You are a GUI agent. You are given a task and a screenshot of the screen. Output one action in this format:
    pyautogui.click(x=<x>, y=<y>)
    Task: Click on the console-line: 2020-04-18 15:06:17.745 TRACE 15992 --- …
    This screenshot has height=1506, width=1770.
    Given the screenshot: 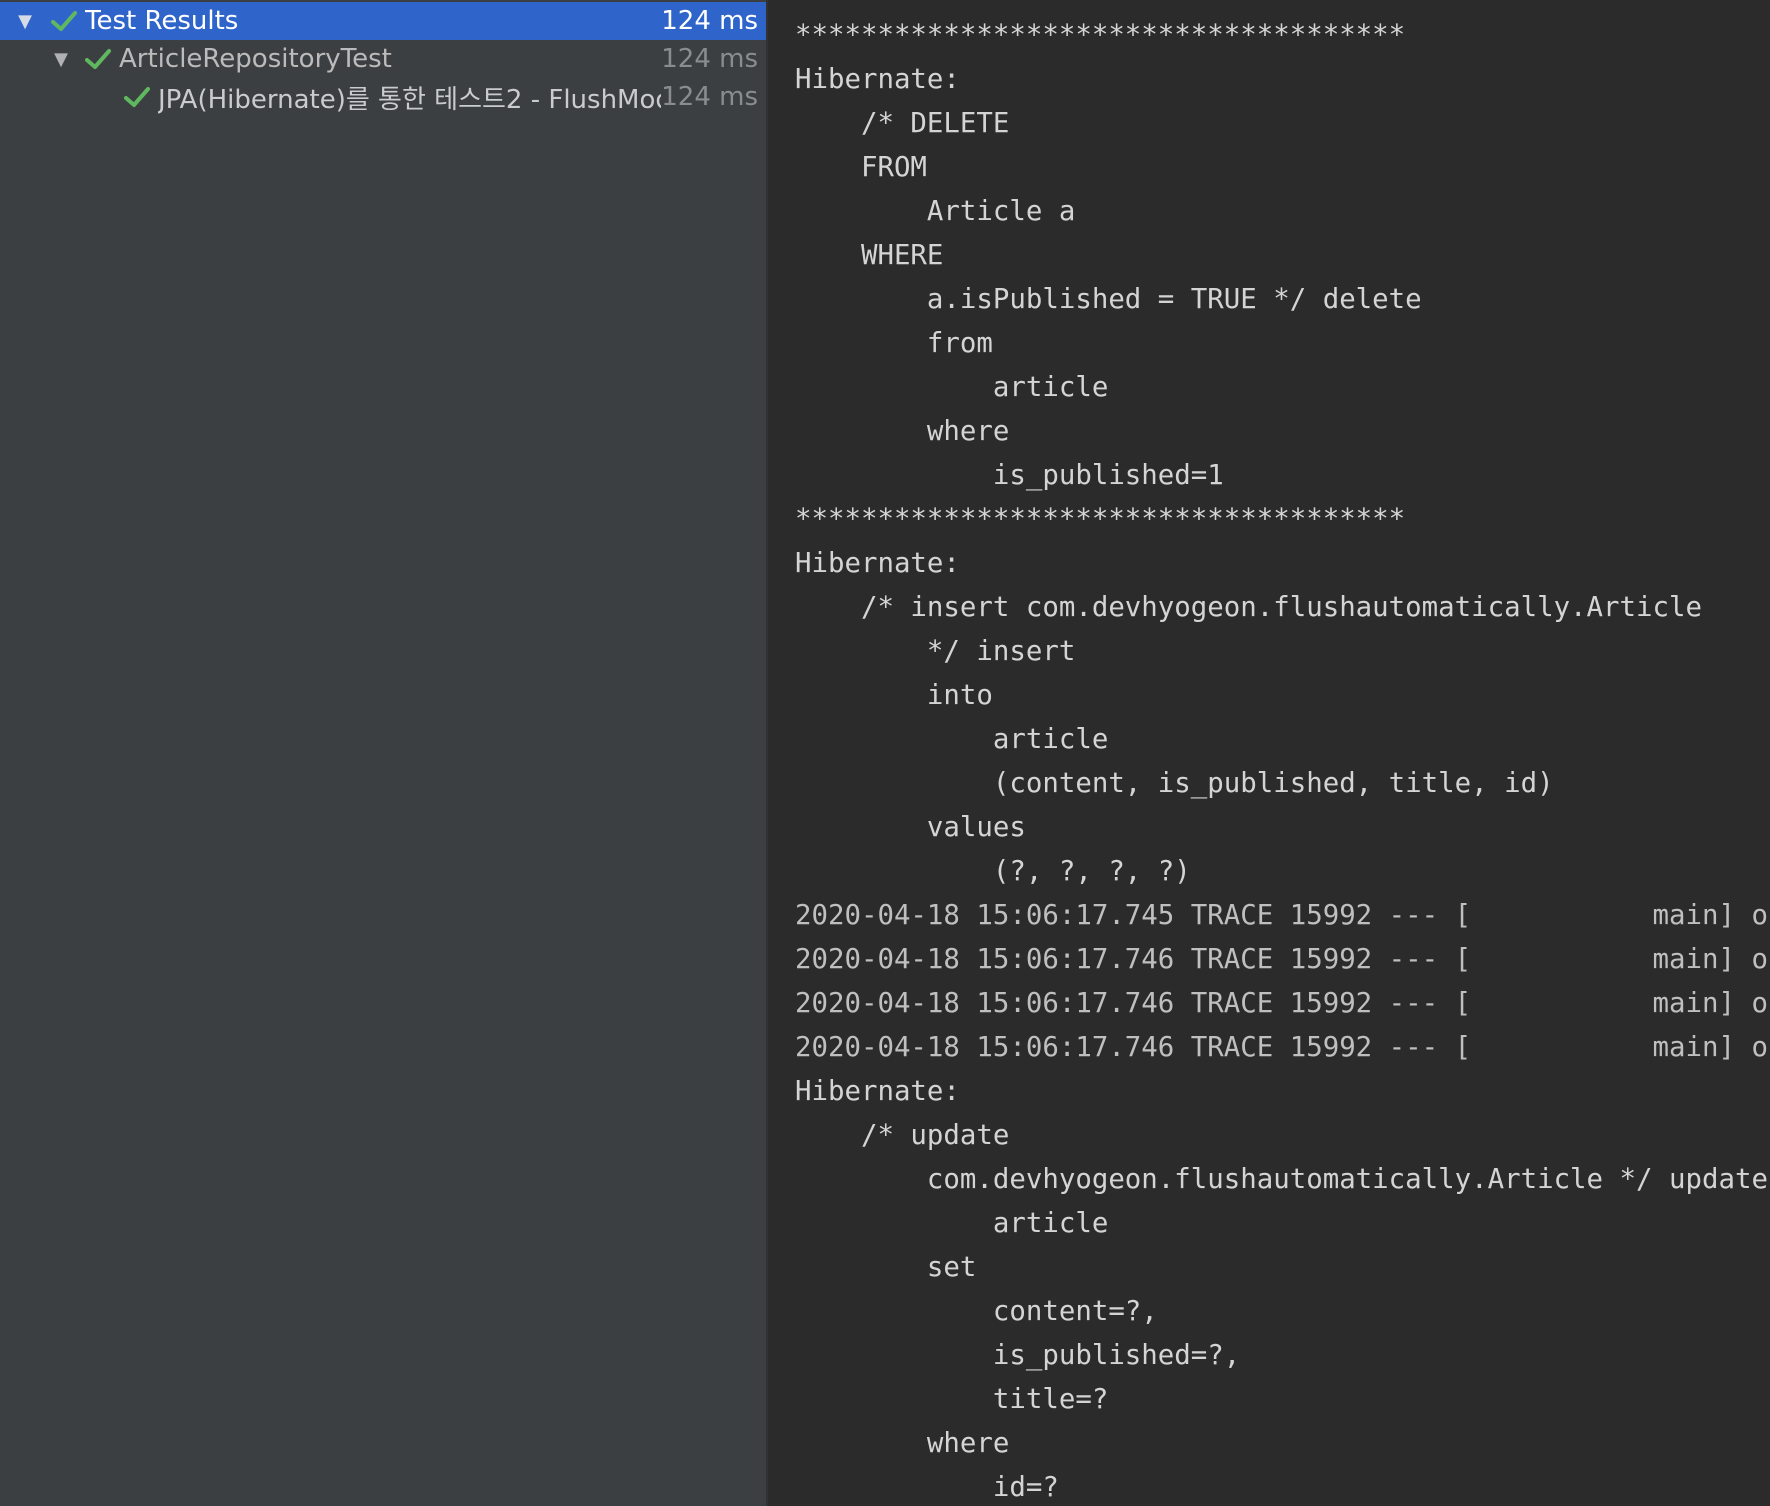 What is the action you would take?
    pyautogui.click(x=1282, y=915)
    